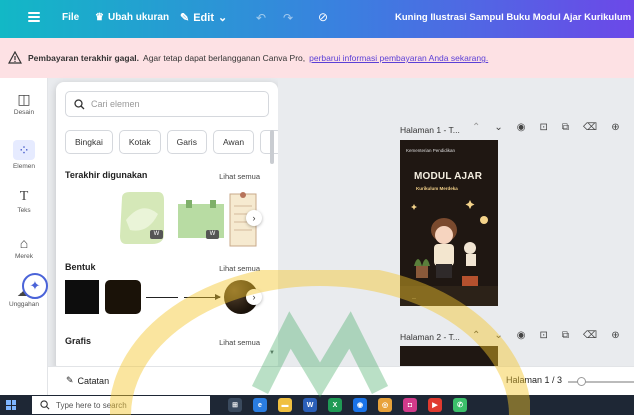 This screenshot has height=415, width=634. I want to click on file-explorer-icon: ▬, so click(285, 405).